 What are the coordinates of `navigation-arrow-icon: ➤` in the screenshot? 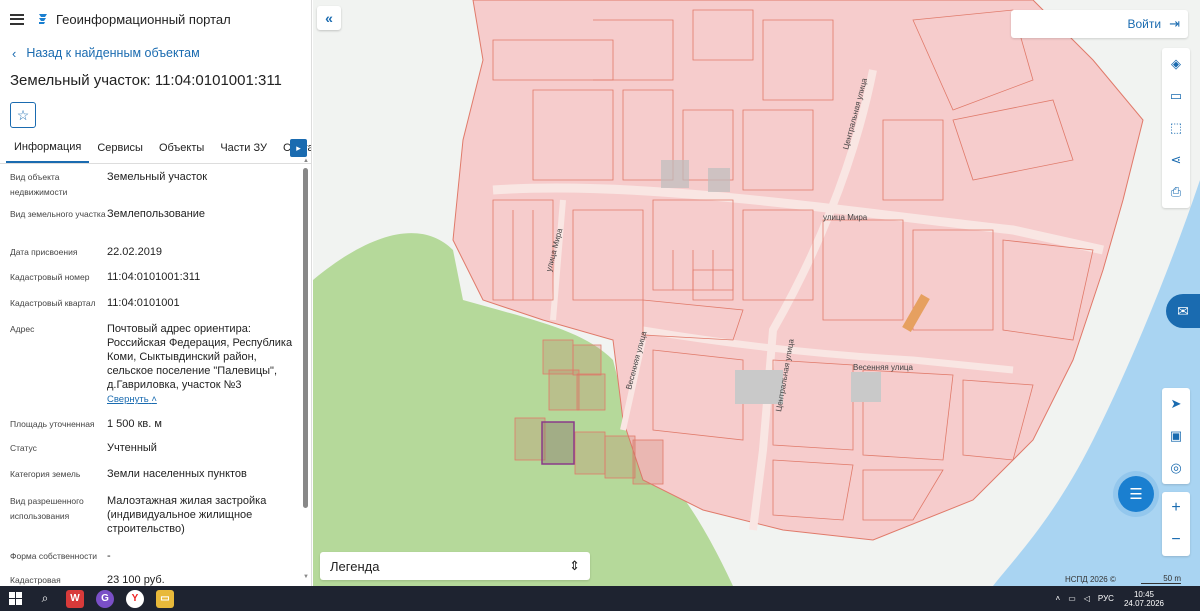 It's located at (1176, 403).